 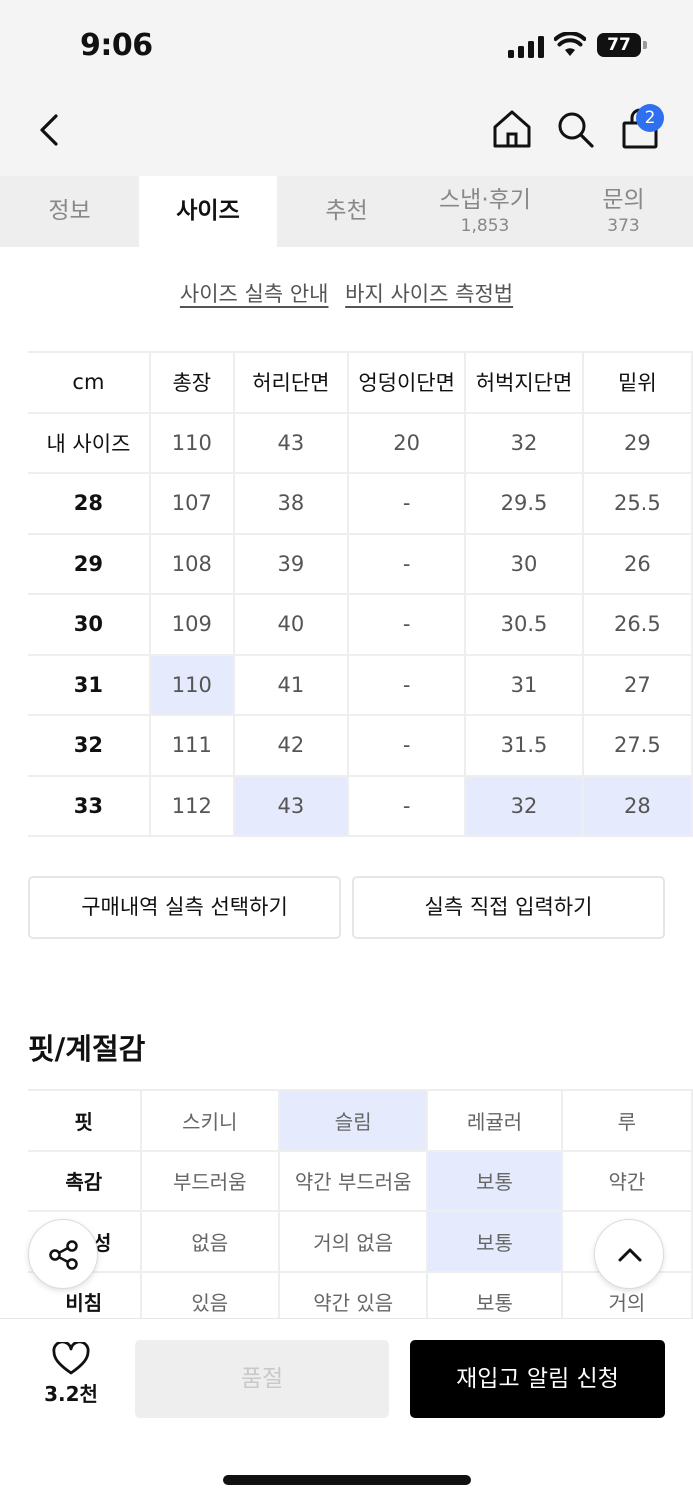 I want to click on search-icon, so click(x=575, y=129).